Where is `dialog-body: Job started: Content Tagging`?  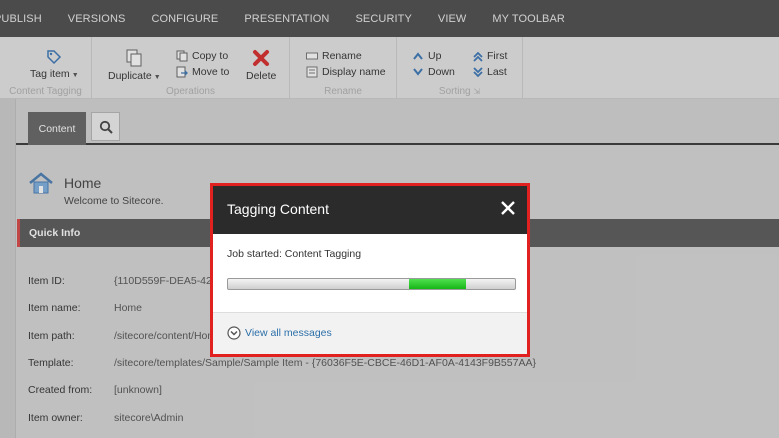 dialog-body: Job started: Content Tagging is located at coordinates (370, 273).